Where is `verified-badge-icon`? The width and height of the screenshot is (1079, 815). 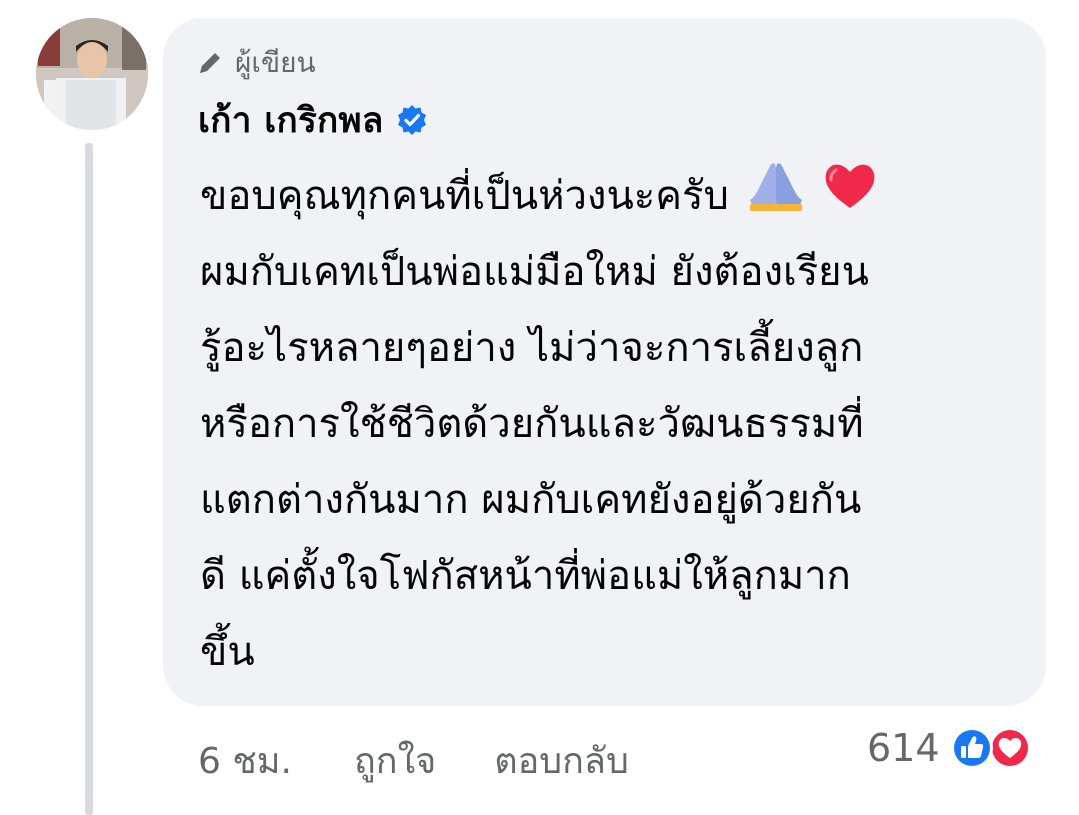 verified-badge-icon is located at coordinates (412, 120).